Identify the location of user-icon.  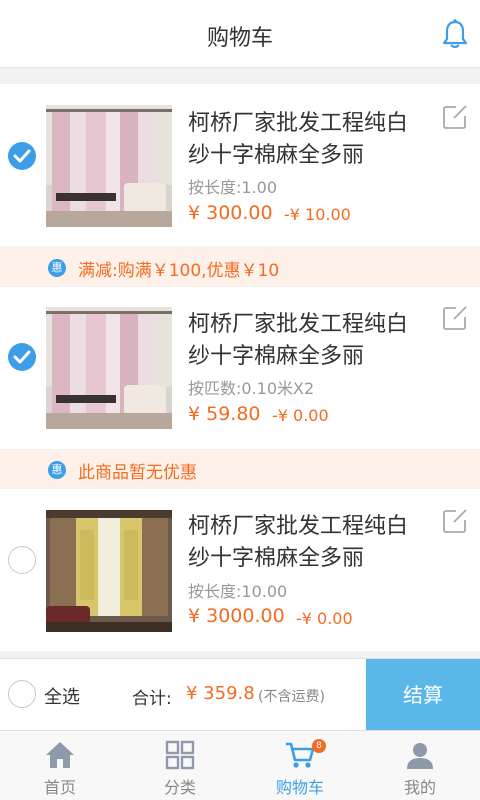
(420, 756).